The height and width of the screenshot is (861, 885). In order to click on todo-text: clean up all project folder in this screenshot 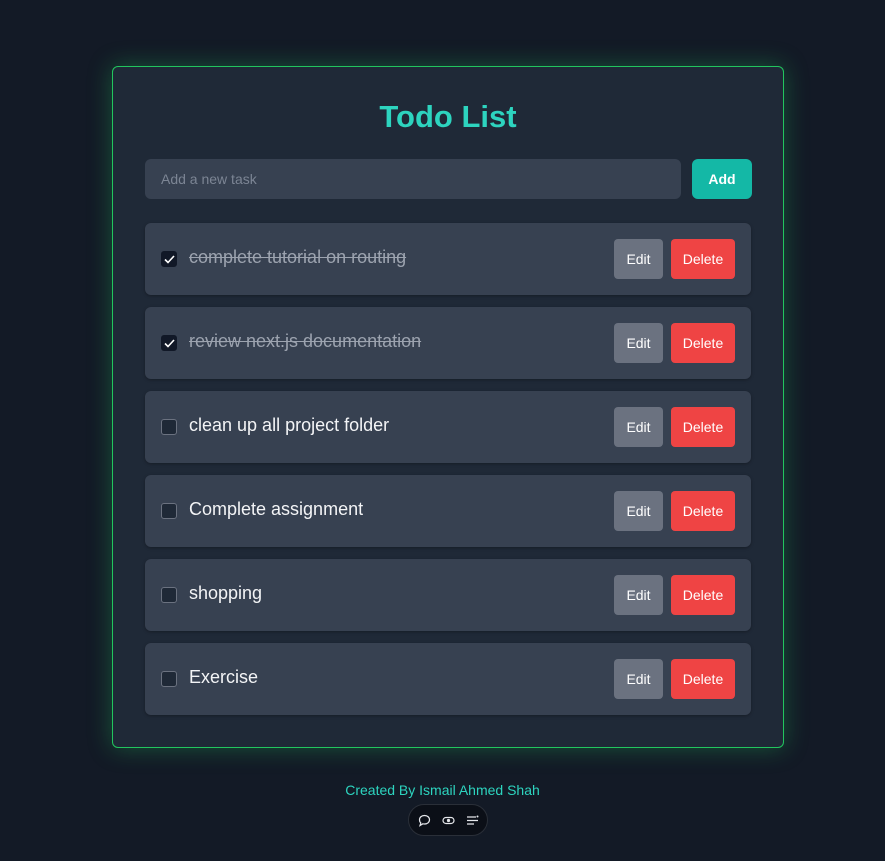, I will do `click(289, 425)`.